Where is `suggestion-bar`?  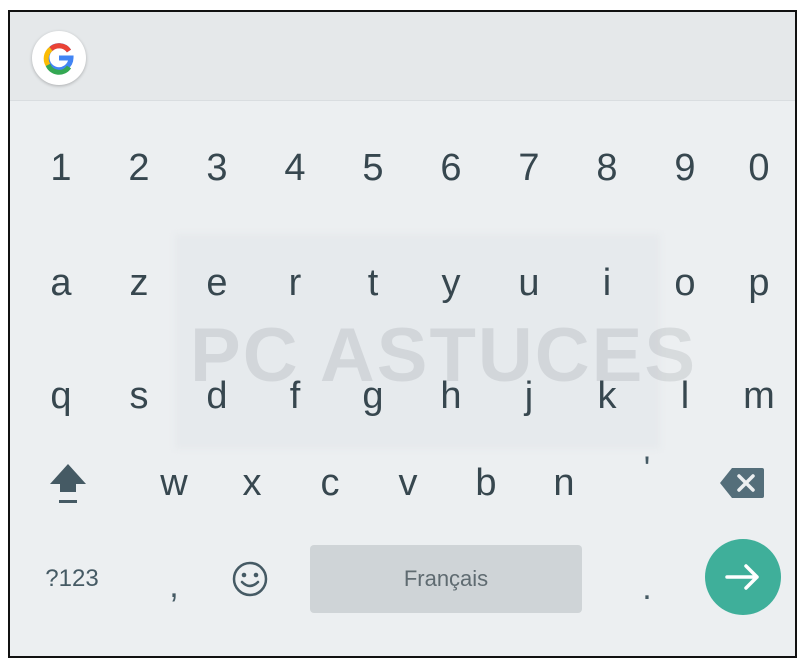 suggestion-bar is located at coordinates (402, 56).